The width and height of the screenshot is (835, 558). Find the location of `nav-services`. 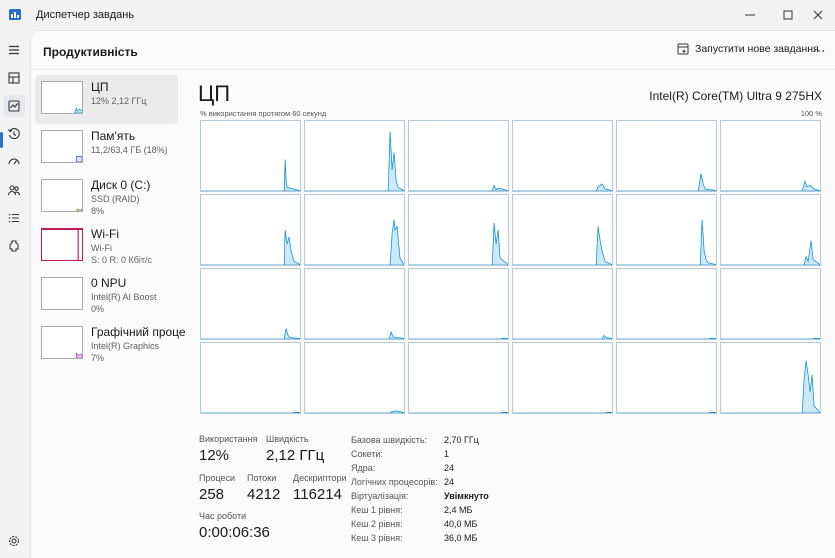

nav-services is located at coordinates (14, 246).